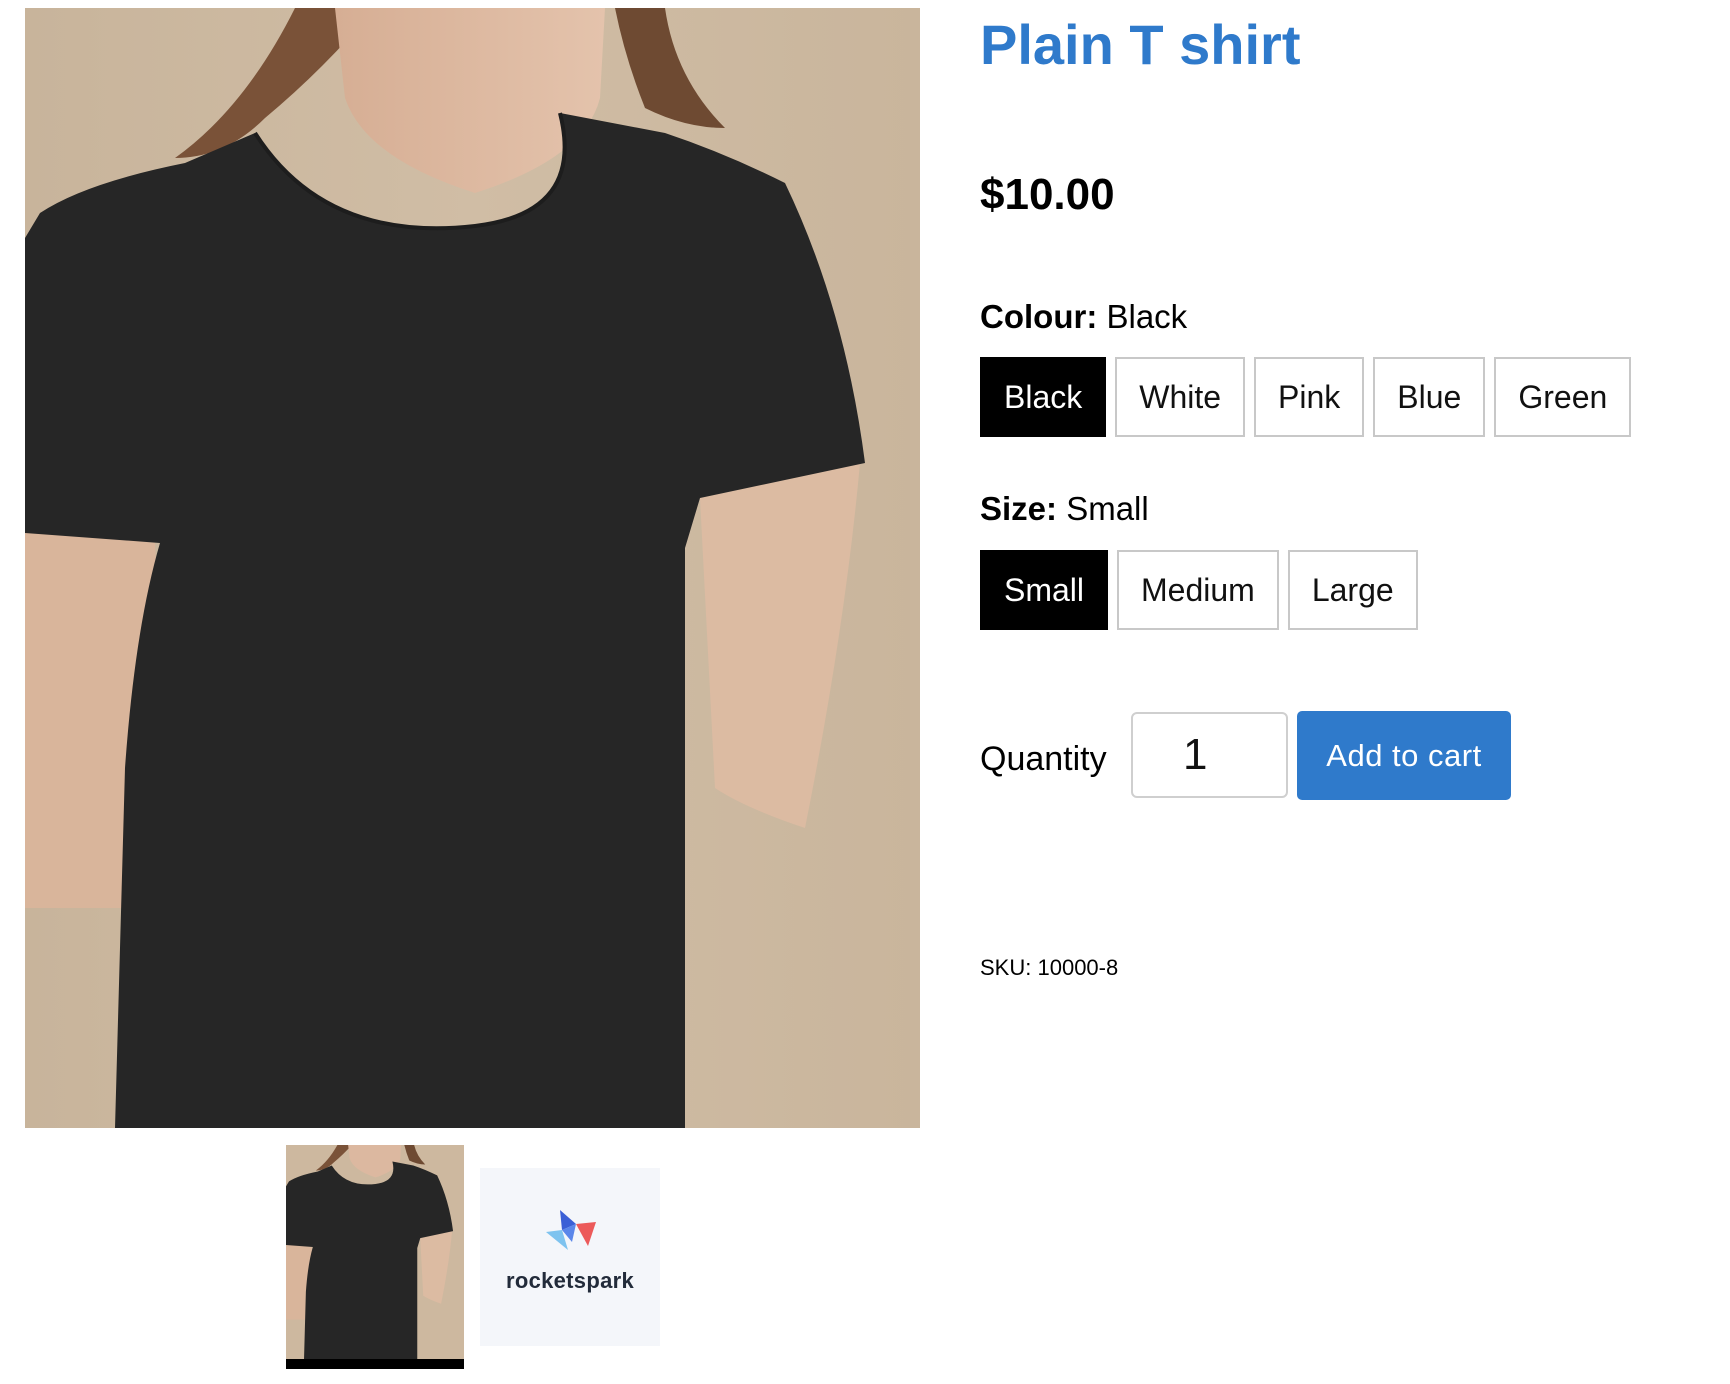 Image resolution: width=1730 pixels, height=1384 pixels. What do you see at coordinates (1352, 590) in the screenshot?
I see `size-swatch-large: Large` at bounding box center [1352, 590].